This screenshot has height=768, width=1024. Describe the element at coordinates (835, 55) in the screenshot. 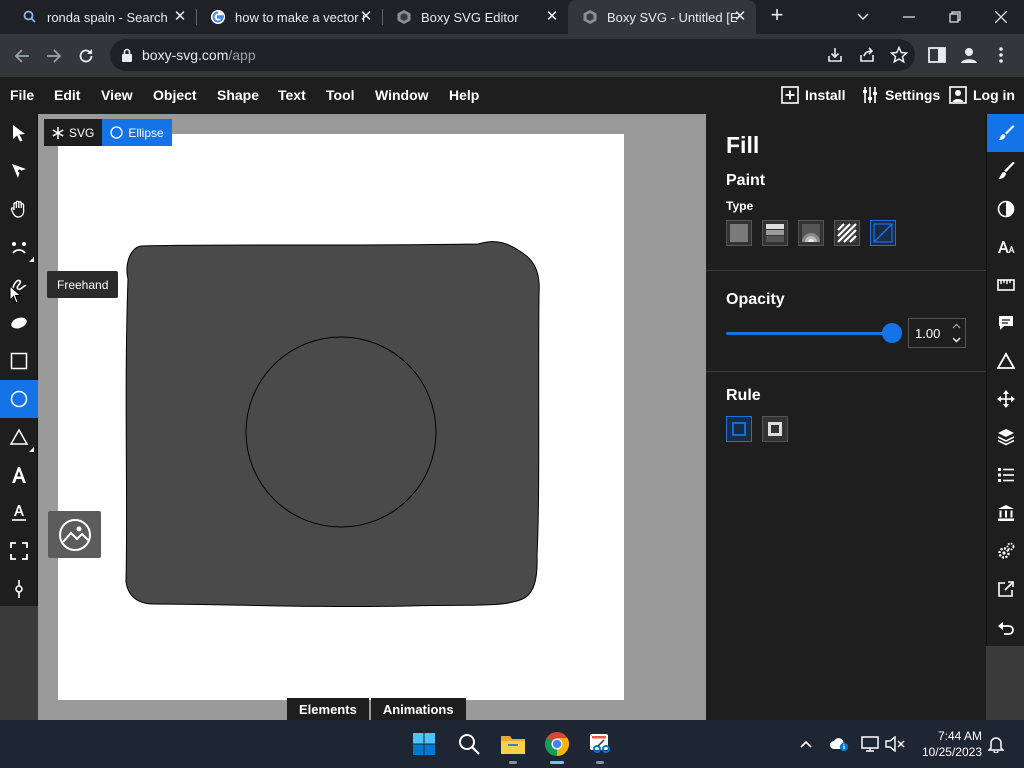

I see `install-app-icon` at that location.